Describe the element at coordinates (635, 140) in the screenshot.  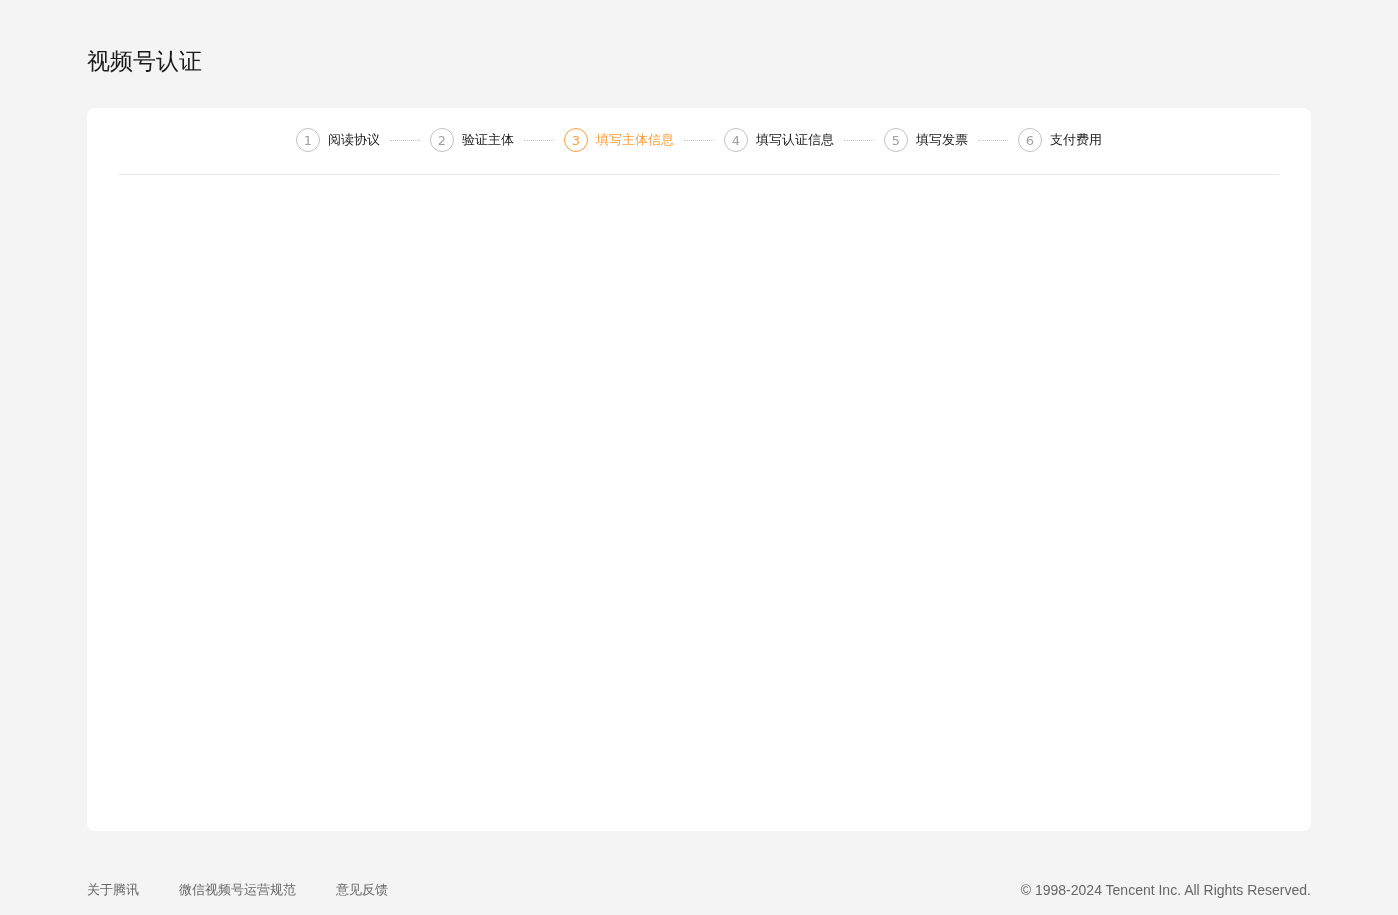
I see `step-label: 填写主体信息` at that location.